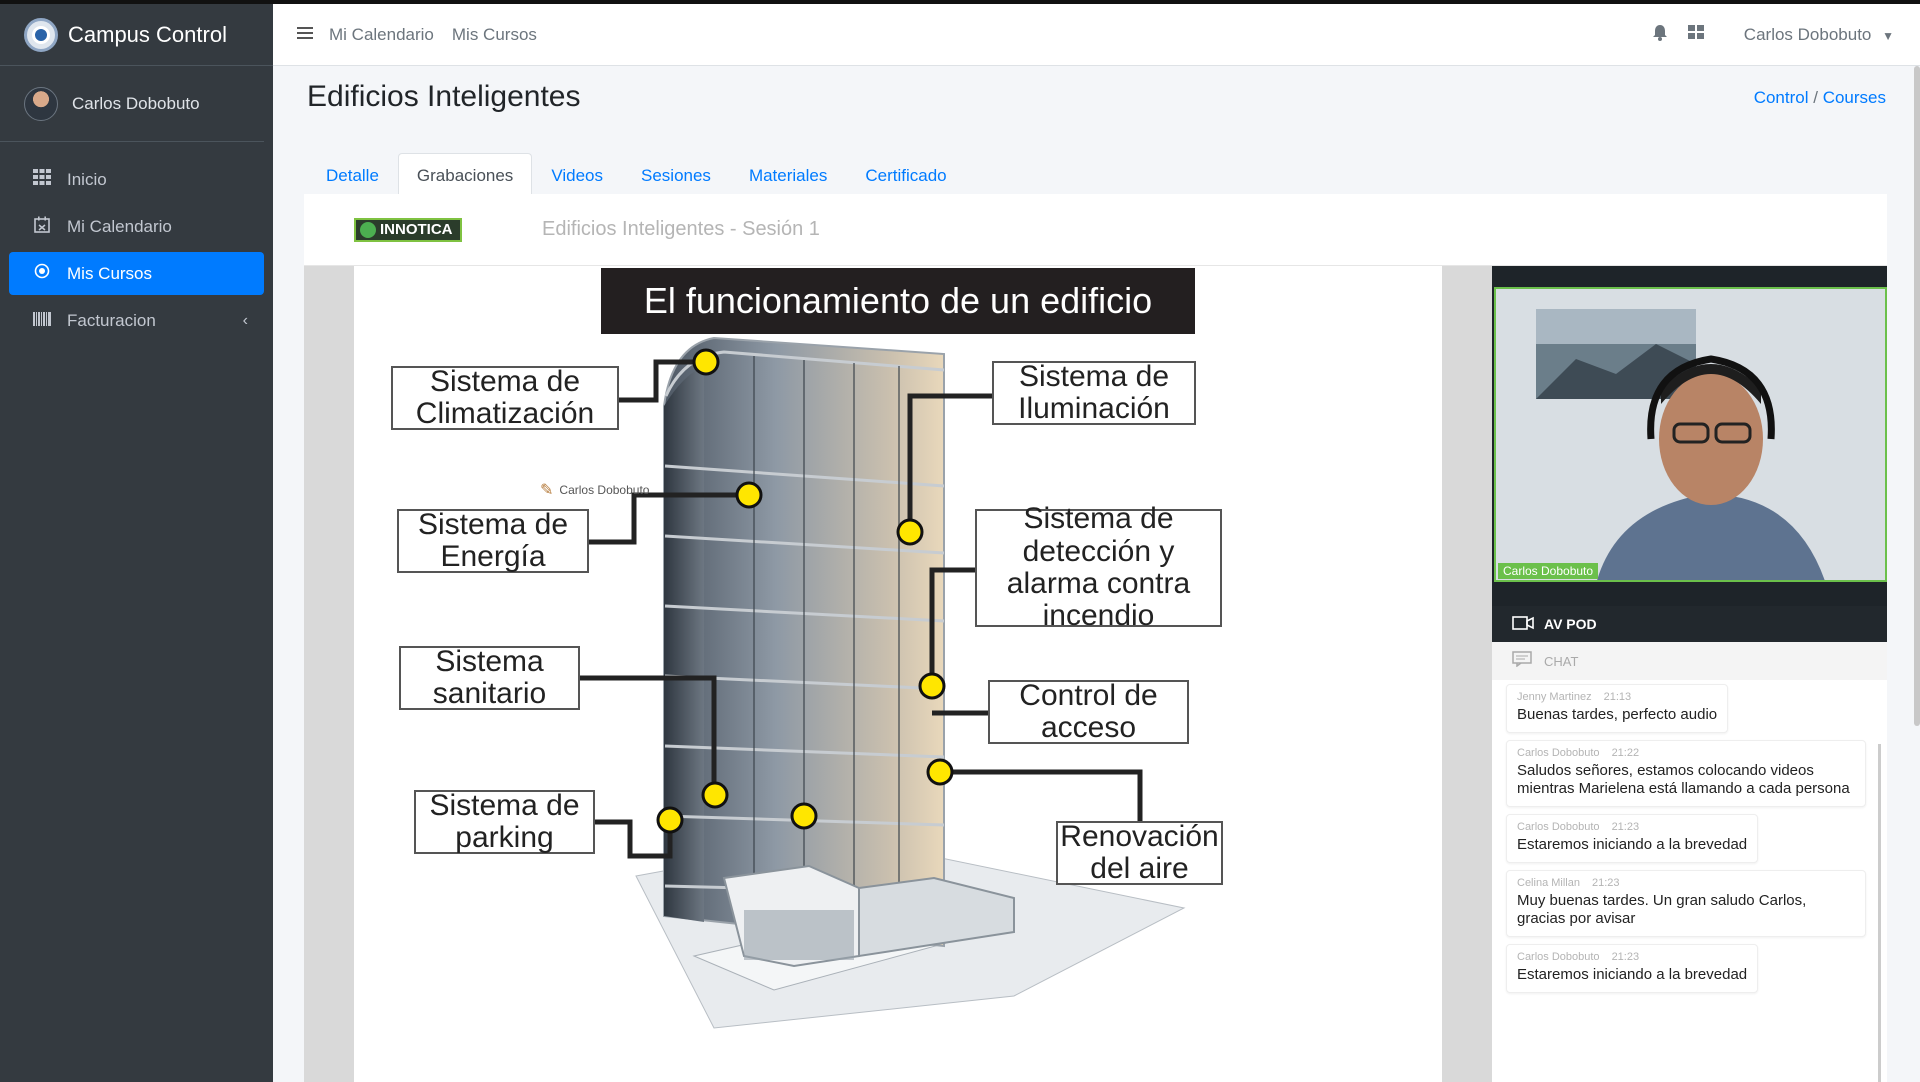  Describe the element at coordinates (504, 821) in the screenshot. I see `label-parking: Sistema de parking` at that location.